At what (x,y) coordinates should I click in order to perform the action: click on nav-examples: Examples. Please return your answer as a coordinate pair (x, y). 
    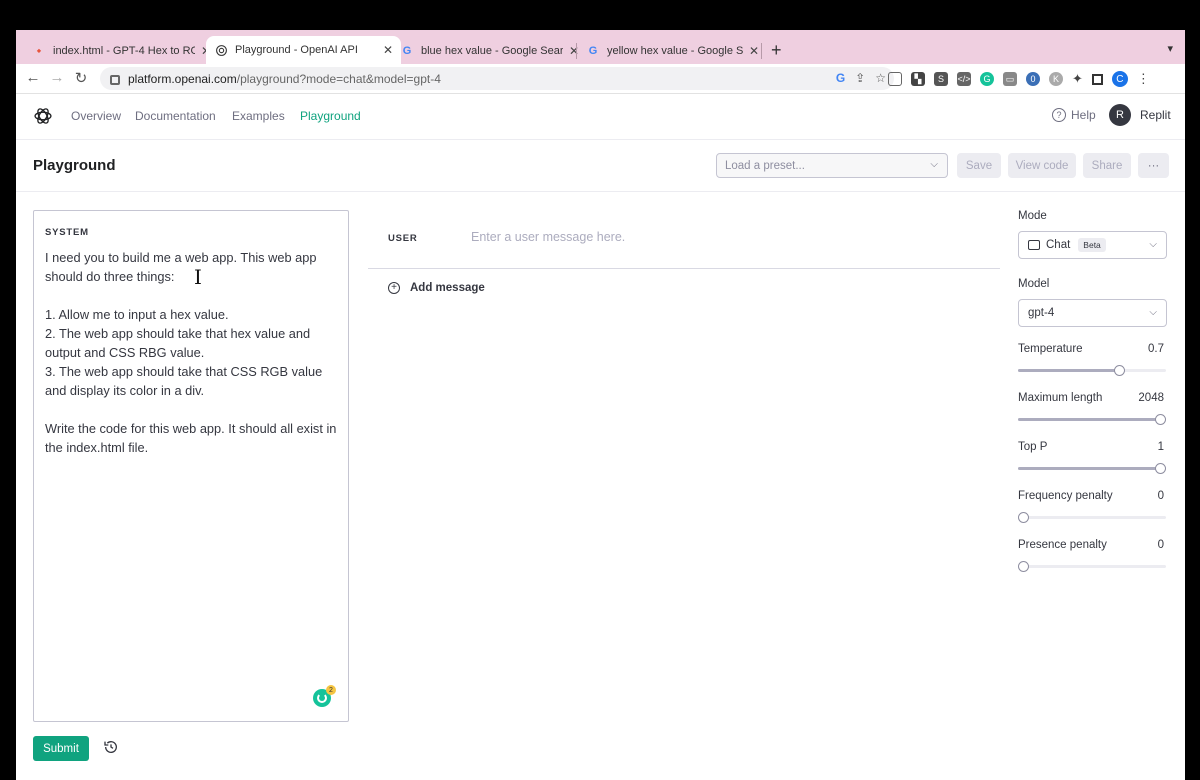
    Looking at the image, I should click on (258, 116).